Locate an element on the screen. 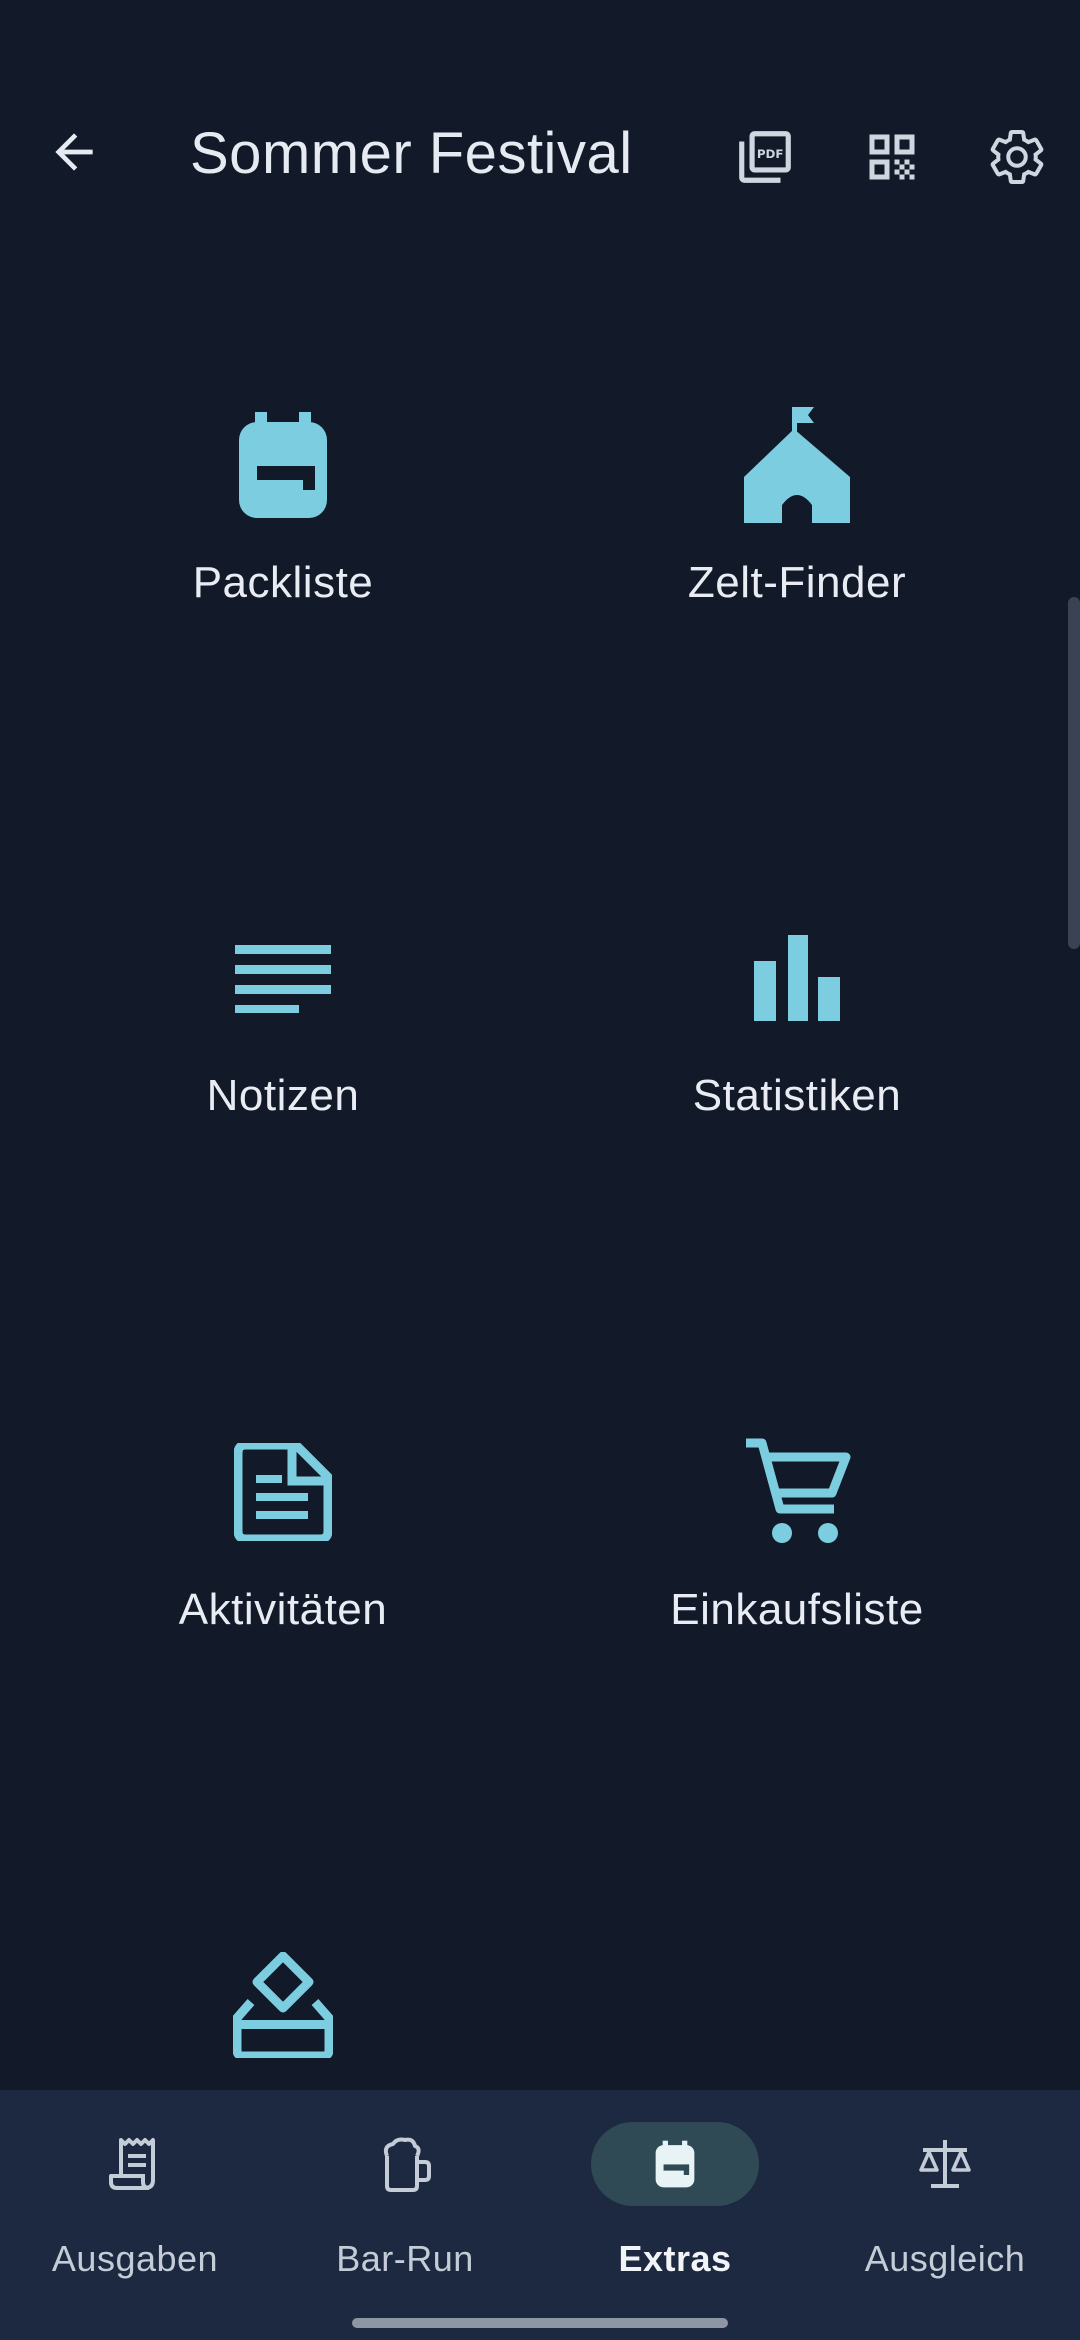  pdf-export-button: PDF is located at coordinates (765, 157).